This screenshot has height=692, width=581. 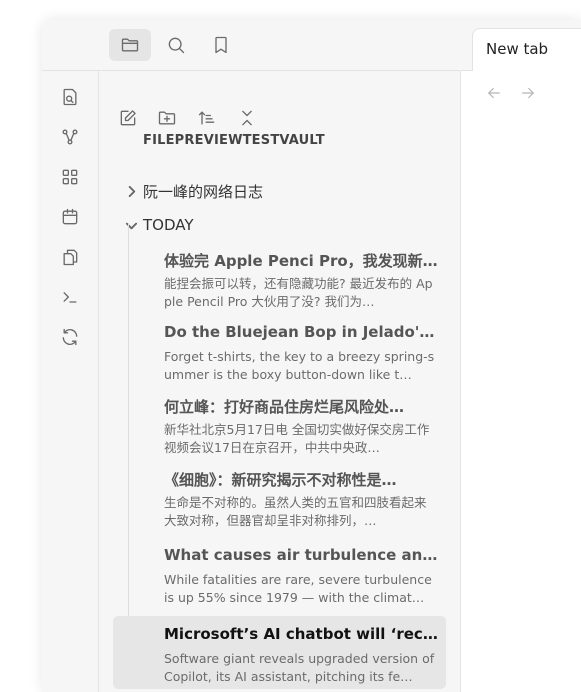 What do you see at coordinates (70, 217) in the screenshot?
I see `calendar-icon` at bounding box center [70, 217].